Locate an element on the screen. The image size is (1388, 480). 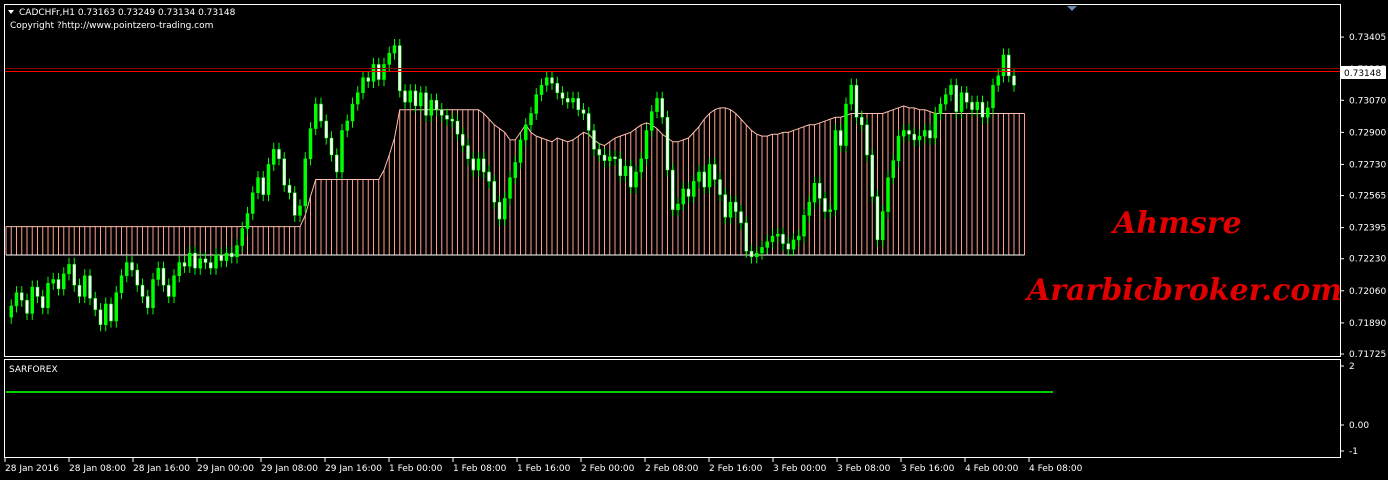
y-tick-label: 0.72230 is located at coordinates (1367, 260).